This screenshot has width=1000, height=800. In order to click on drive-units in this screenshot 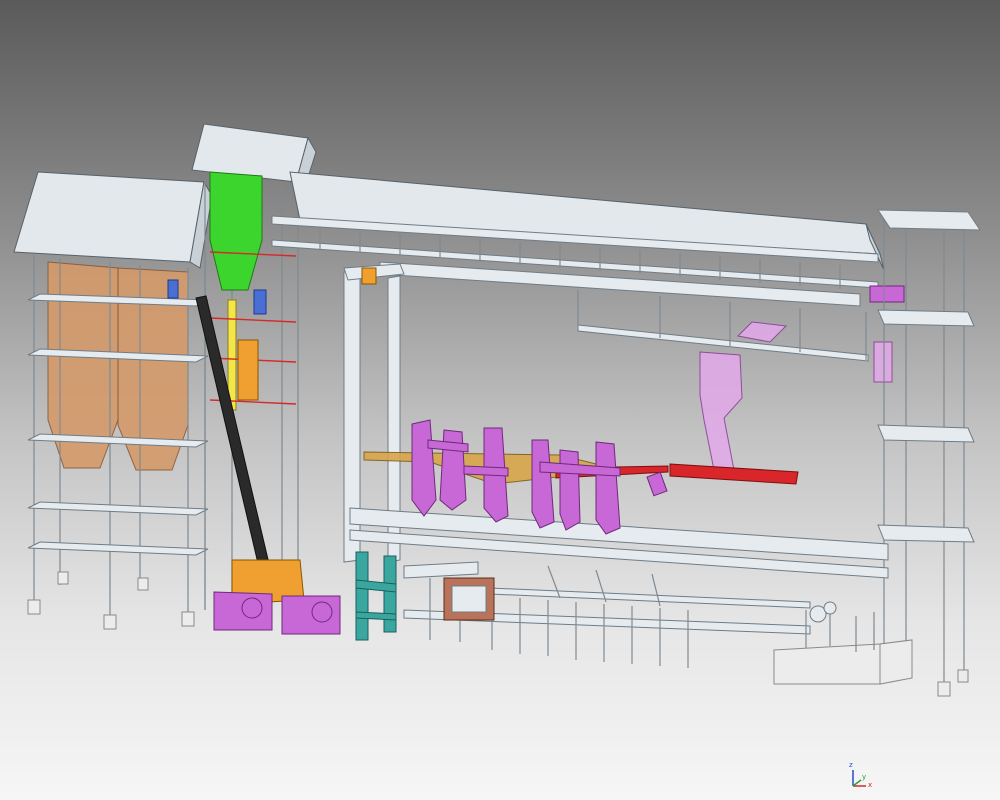, I will do `click(277, 597)`.